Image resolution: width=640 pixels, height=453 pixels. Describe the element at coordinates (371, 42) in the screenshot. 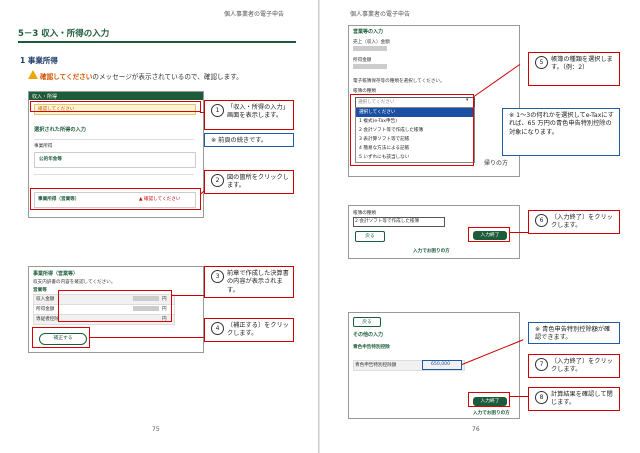

I see `field-label: 売上（収入）金額` at that location.